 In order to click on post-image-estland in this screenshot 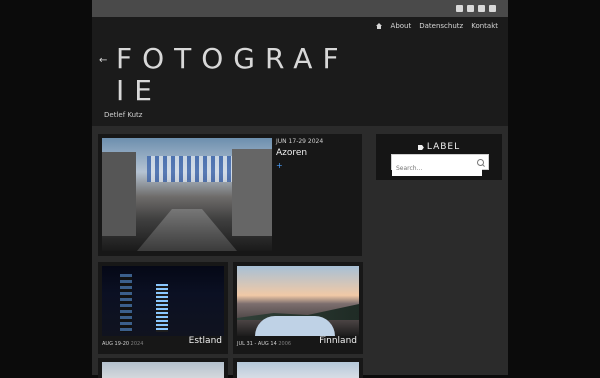, I will do `click(163, 301)`.